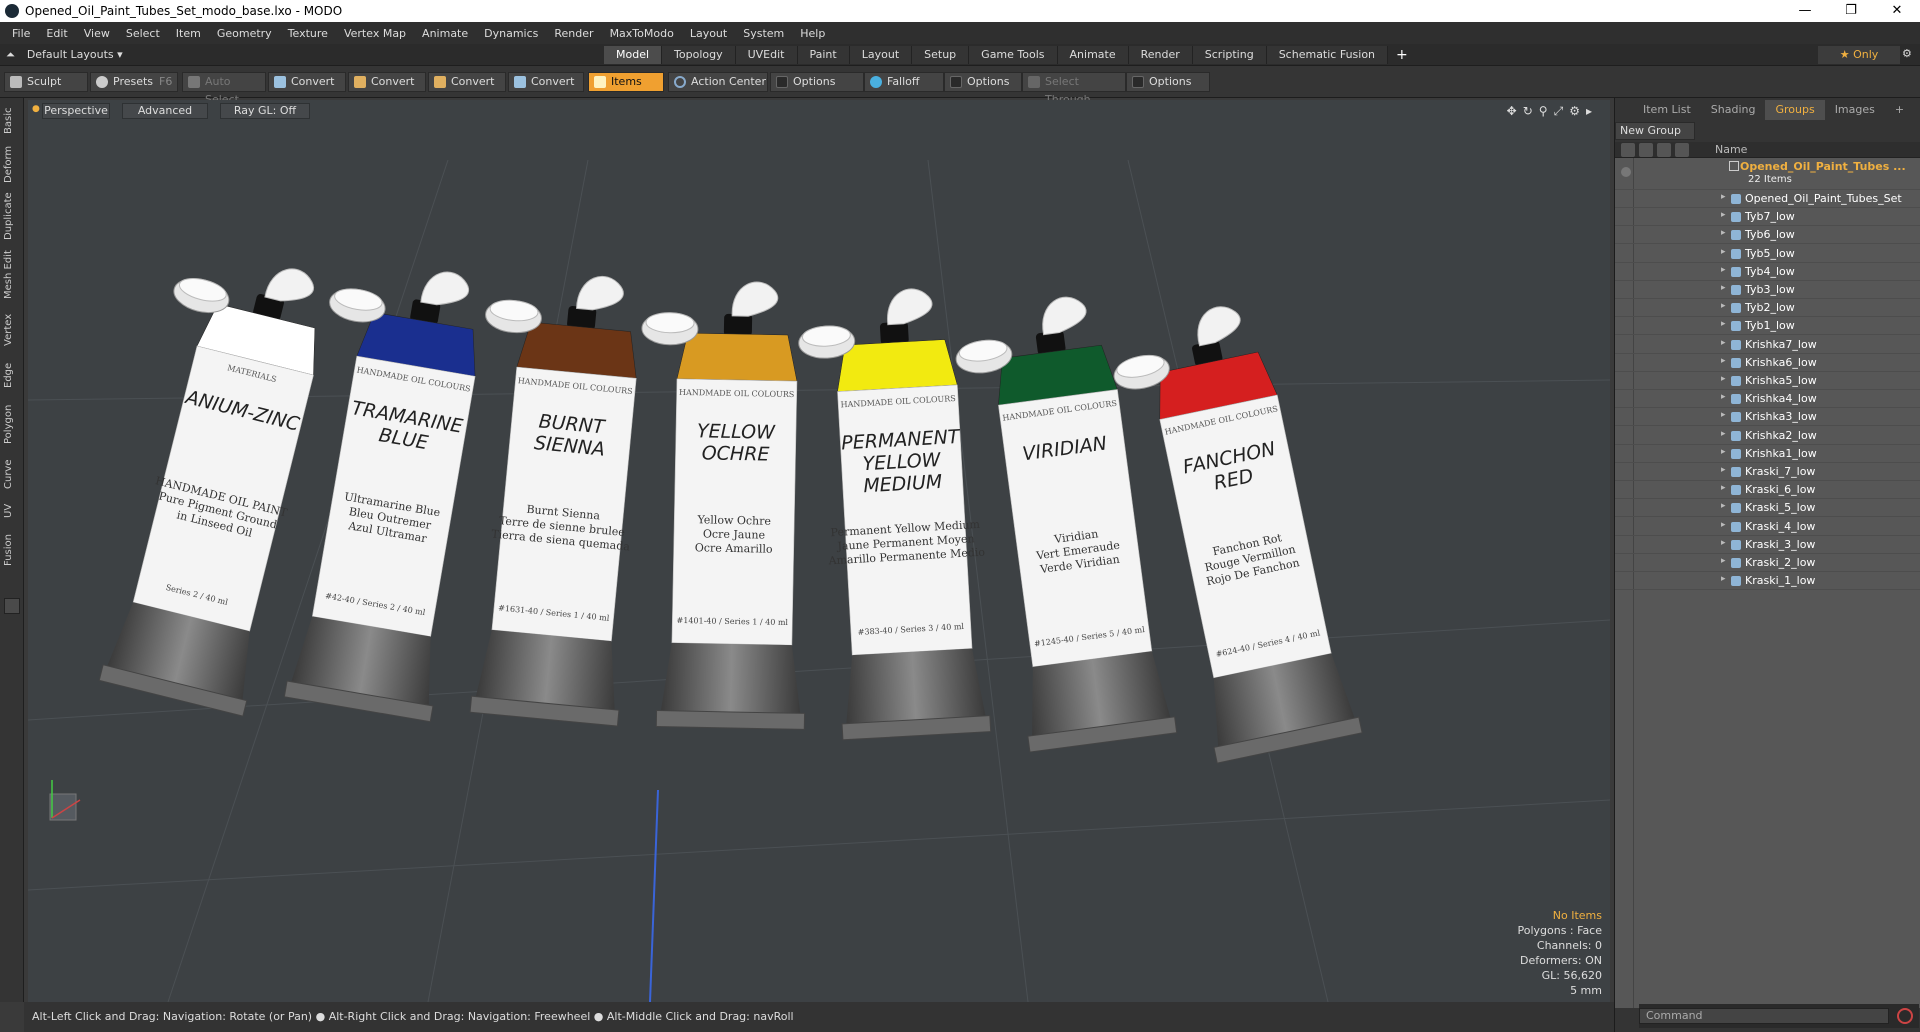 Image resolution: width=1920 pixels, height=1032 pixels. I want to click on tab-animate: Animate, so click(1093, 55).